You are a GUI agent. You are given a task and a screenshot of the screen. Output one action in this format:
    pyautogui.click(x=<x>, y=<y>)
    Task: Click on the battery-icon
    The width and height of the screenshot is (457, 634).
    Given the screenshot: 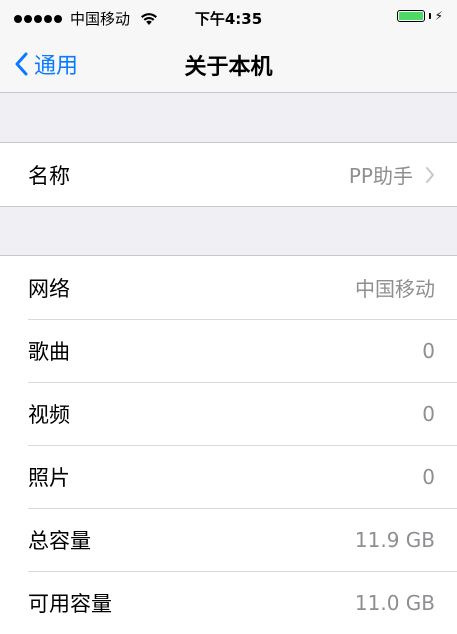 What is the action you would take?
    pyautogui.click(x=410, y=16)
    